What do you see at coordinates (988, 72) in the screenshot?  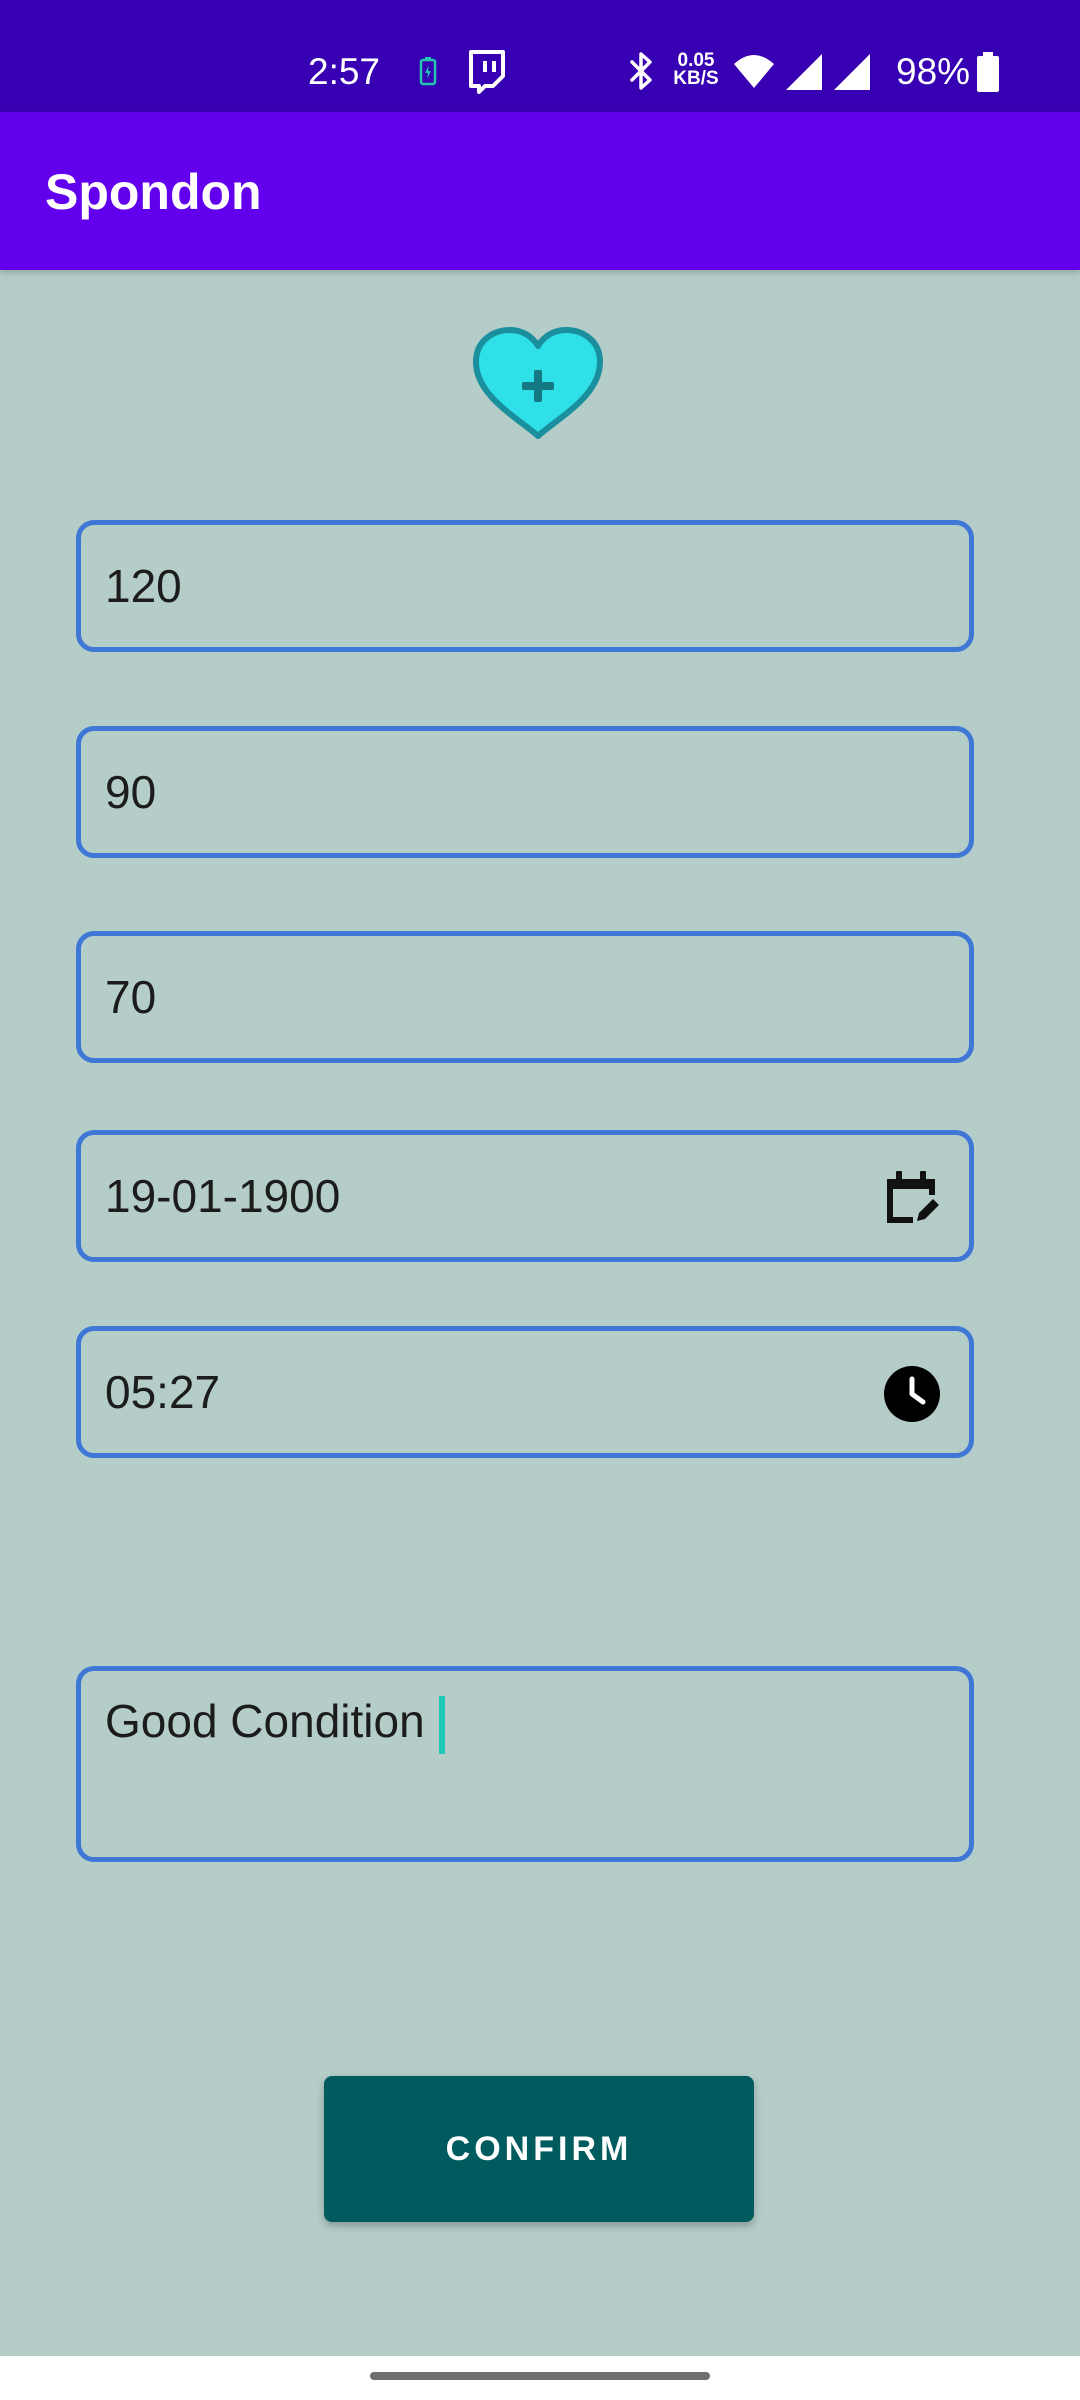 I see `battery-icon` at bounding box center [988, 72].